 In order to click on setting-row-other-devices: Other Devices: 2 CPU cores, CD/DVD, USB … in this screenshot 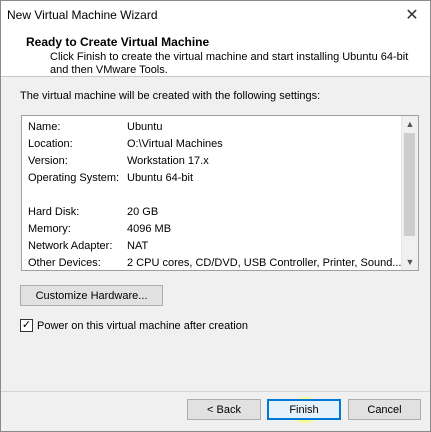, I will do `click(214, 263)`.